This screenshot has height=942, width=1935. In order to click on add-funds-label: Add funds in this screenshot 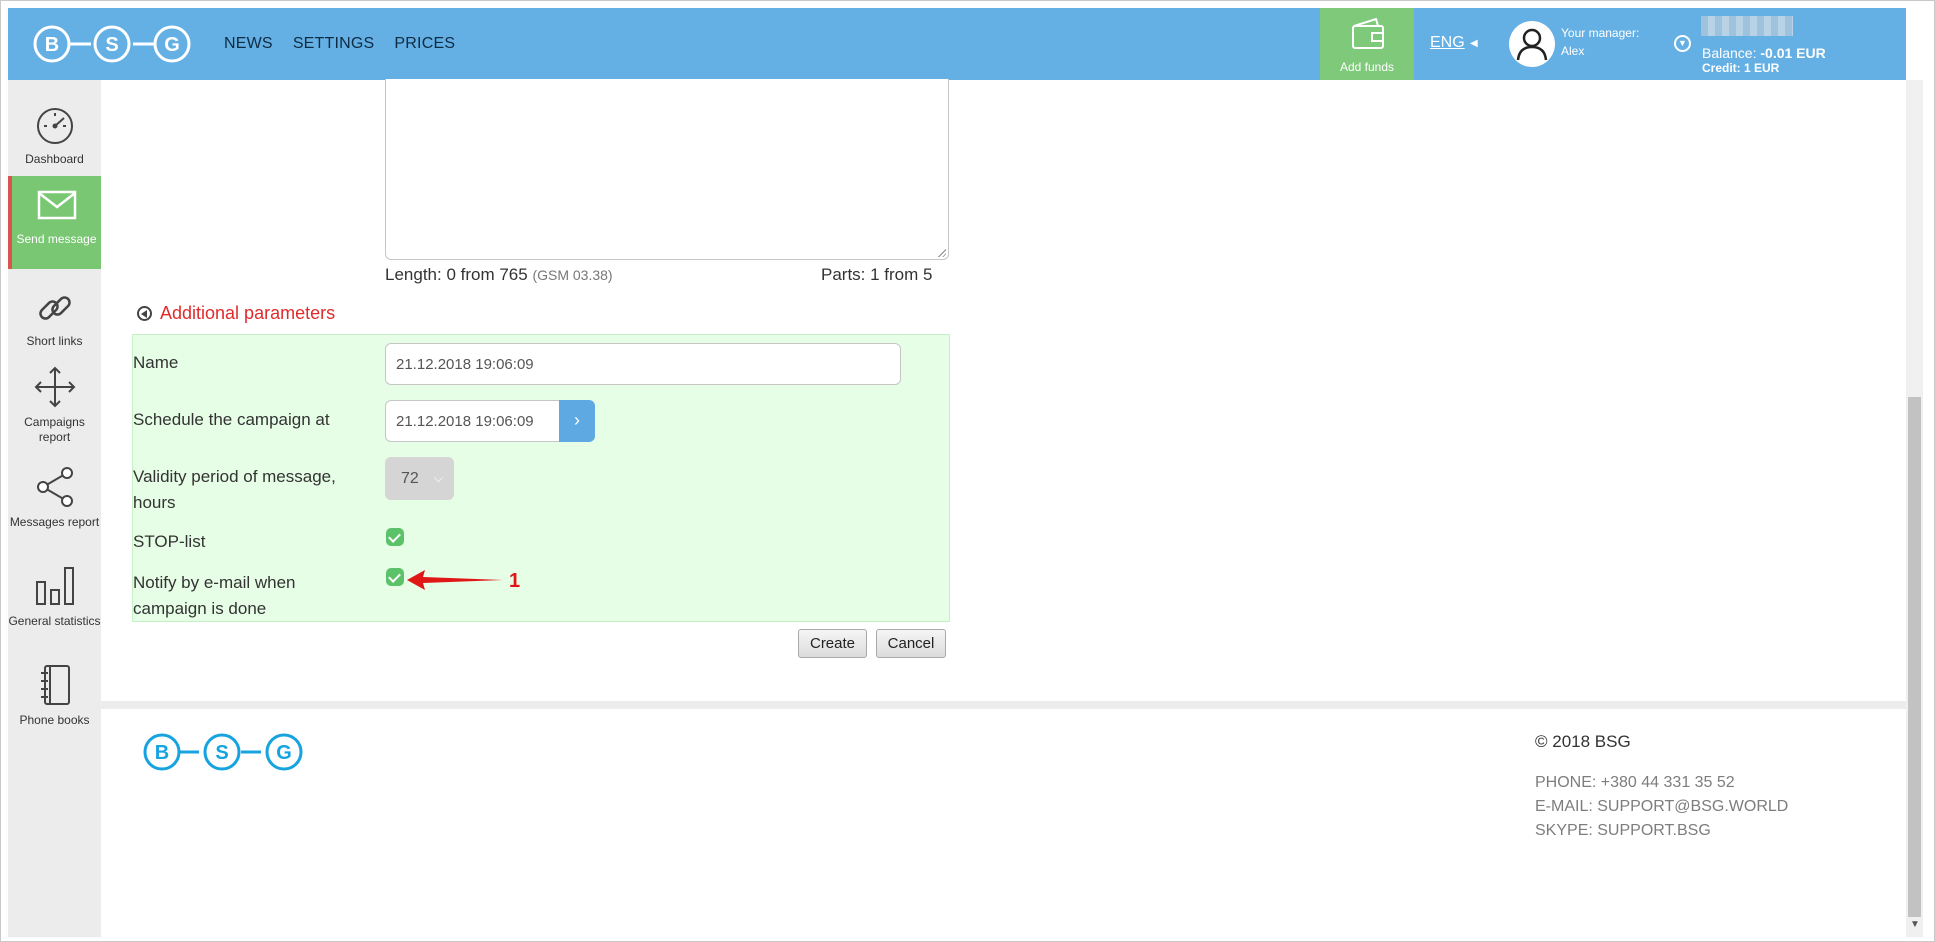, I will do `click(1367, 67)`.